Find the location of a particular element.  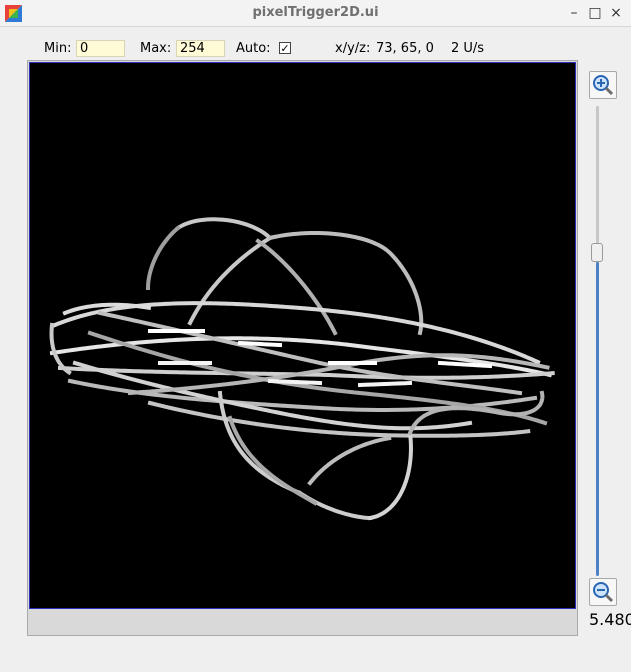

coords-value: 73, 65, 0 is located at coordinates (405, 48).